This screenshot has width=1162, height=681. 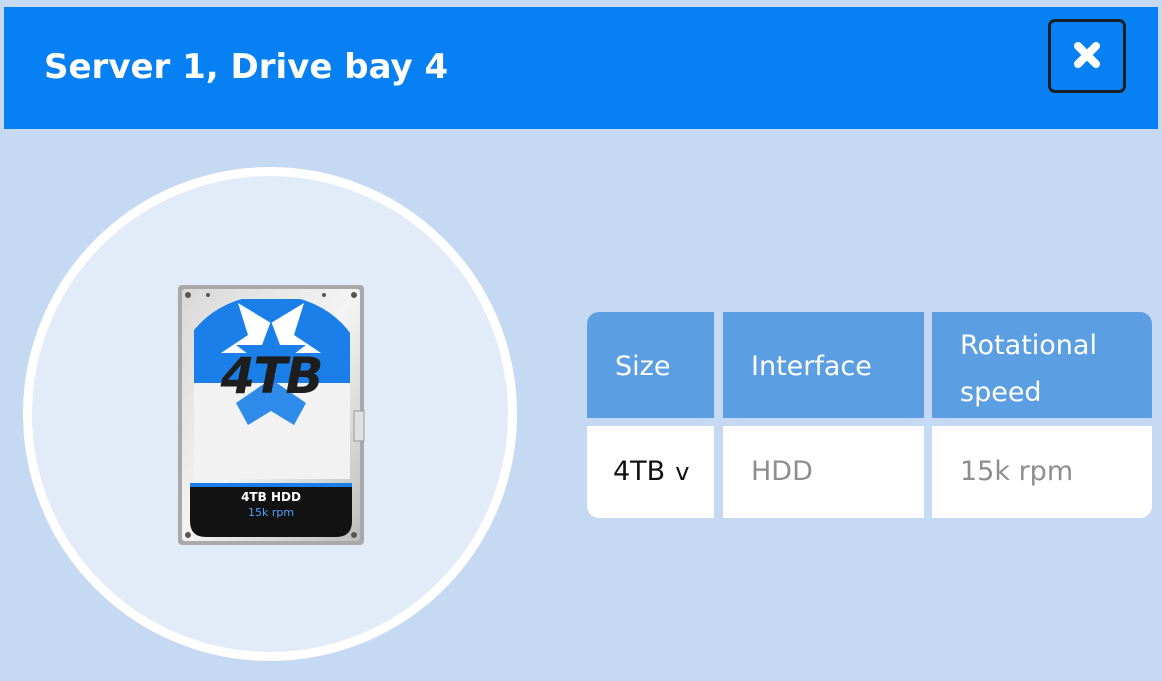 What do you see at coordinates (1017, 471) in the screenshot?
I see `speed-value: 15k rpm` at bounding box center [1017, 471].